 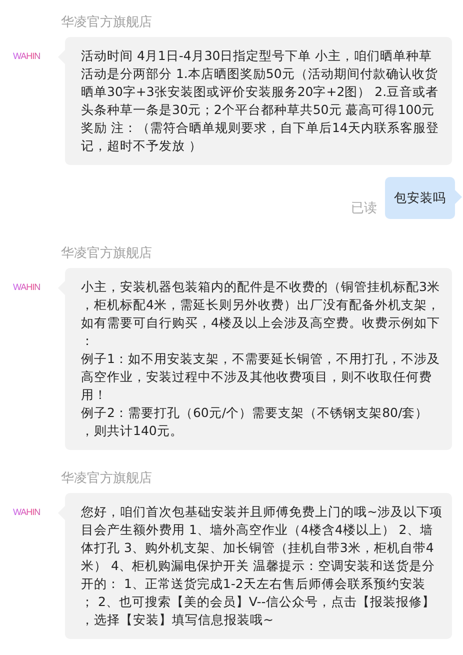 What do you see at coordinates (364, 208) in the screenshot?
I see `read-status: 已读` at bounding box center [364, 208].